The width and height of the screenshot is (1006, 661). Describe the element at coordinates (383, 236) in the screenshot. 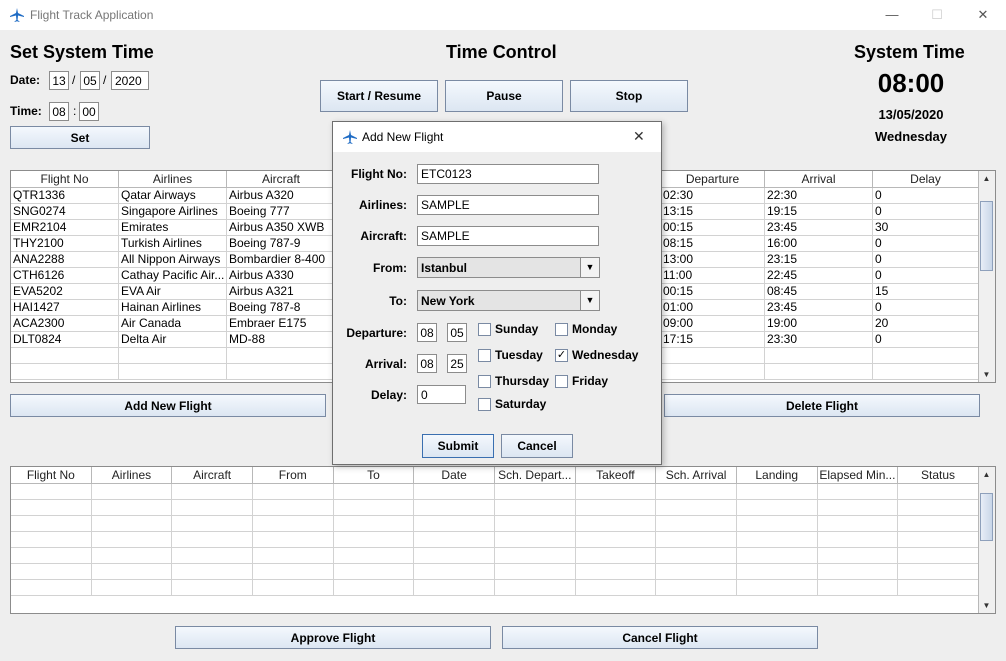

I see `aircraft-label: Aircraft:` at that location.